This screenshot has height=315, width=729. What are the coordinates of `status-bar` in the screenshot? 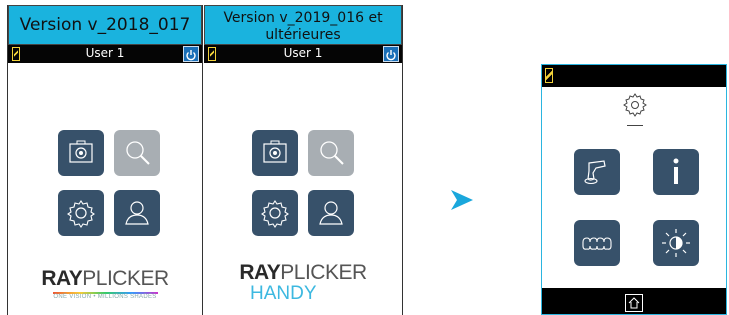 It's located at (634, 76).